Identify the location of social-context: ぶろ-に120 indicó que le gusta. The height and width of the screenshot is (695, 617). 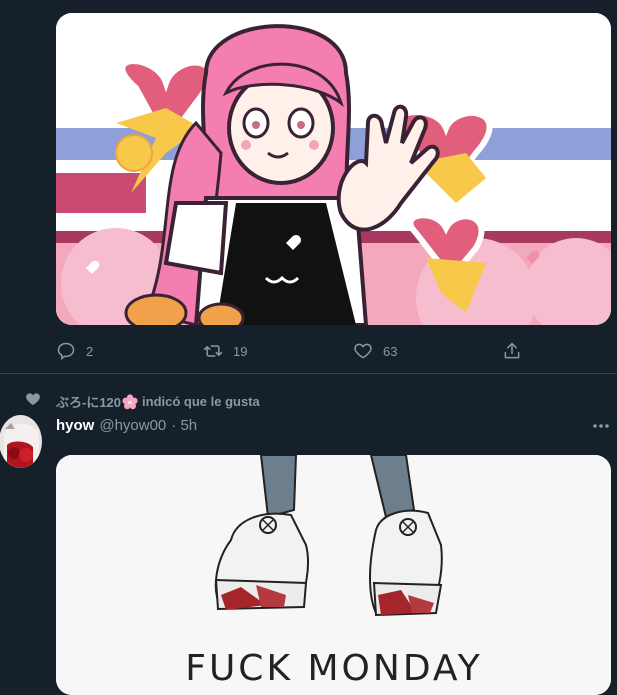
(308, 400).